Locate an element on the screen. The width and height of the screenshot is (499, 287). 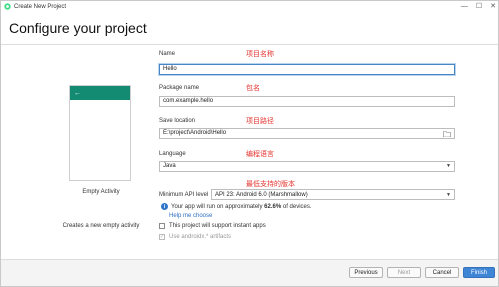
back-arrow-icon: ← is located at coordinates (77, 93).